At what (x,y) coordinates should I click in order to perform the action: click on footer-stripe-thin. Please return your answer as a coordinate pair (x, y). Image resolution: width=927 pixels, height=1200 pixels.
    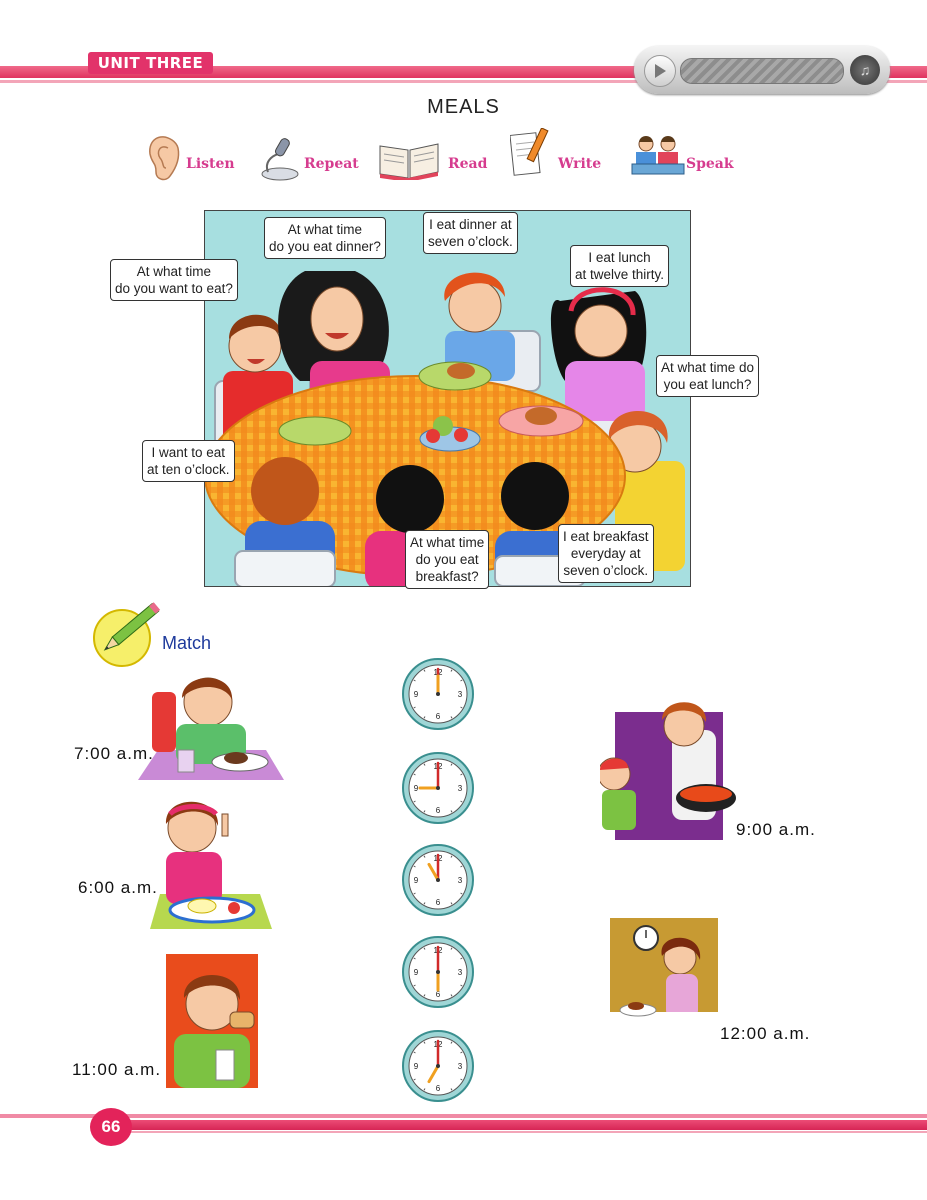
    Looking at the image, I should click on (463, 1116).